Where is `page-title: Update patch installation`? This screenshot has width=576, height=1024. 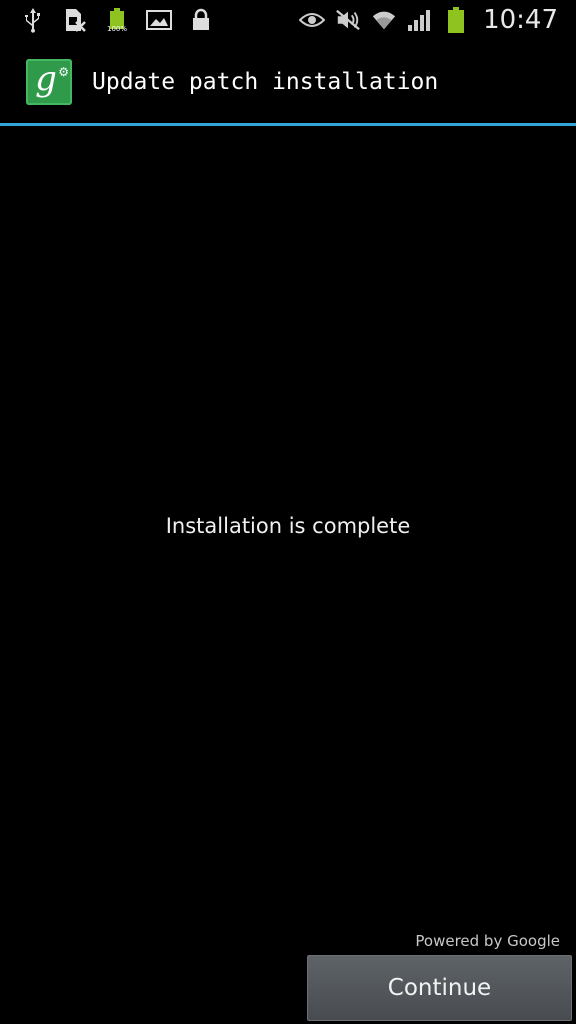
page-title: Update patch installation is located at coordinates (265, 82).